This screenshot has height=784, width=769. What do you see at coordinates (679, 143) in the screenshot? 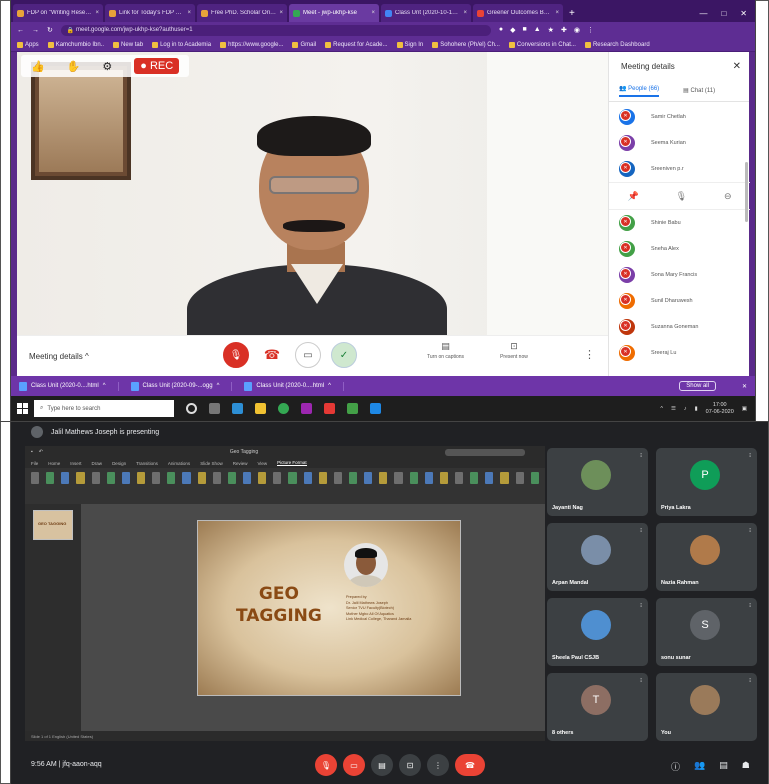
I see `participant-row: S✕Seema Kurian` at bounding box center [679, 143].